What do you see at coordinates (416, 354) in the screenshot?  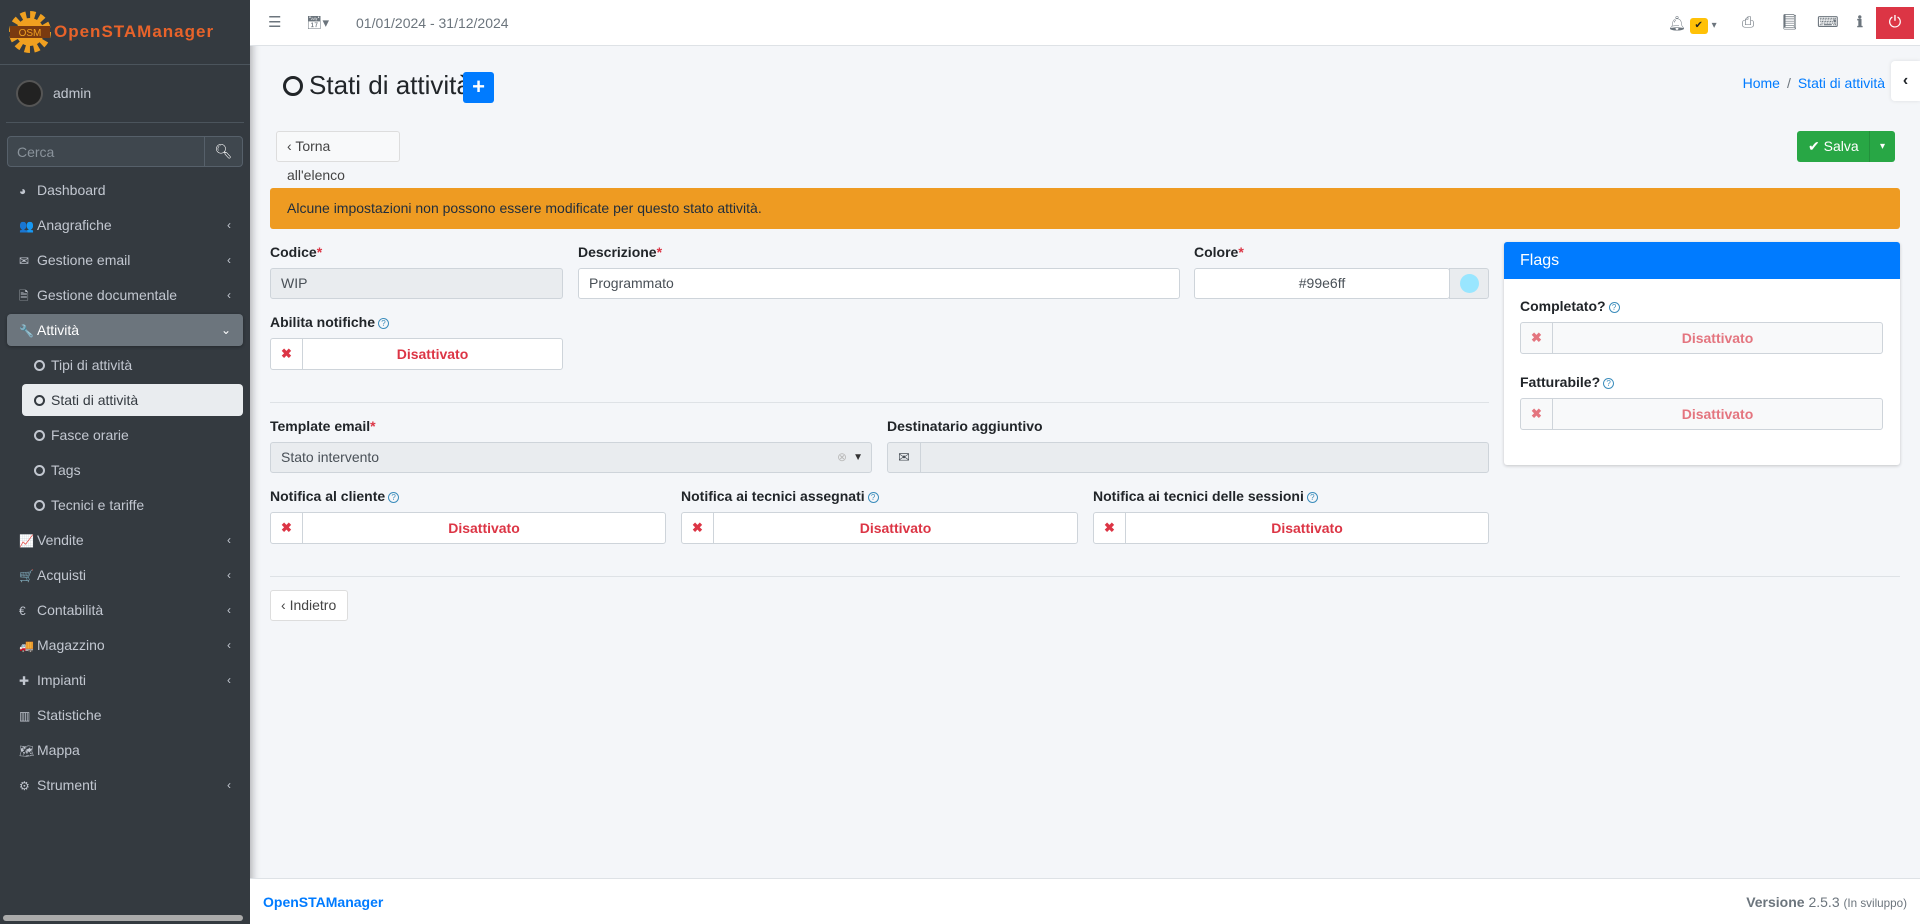 I see `abilita-notifiche-toggle: ✖ Disattivato` at bounding box center [416, 354].